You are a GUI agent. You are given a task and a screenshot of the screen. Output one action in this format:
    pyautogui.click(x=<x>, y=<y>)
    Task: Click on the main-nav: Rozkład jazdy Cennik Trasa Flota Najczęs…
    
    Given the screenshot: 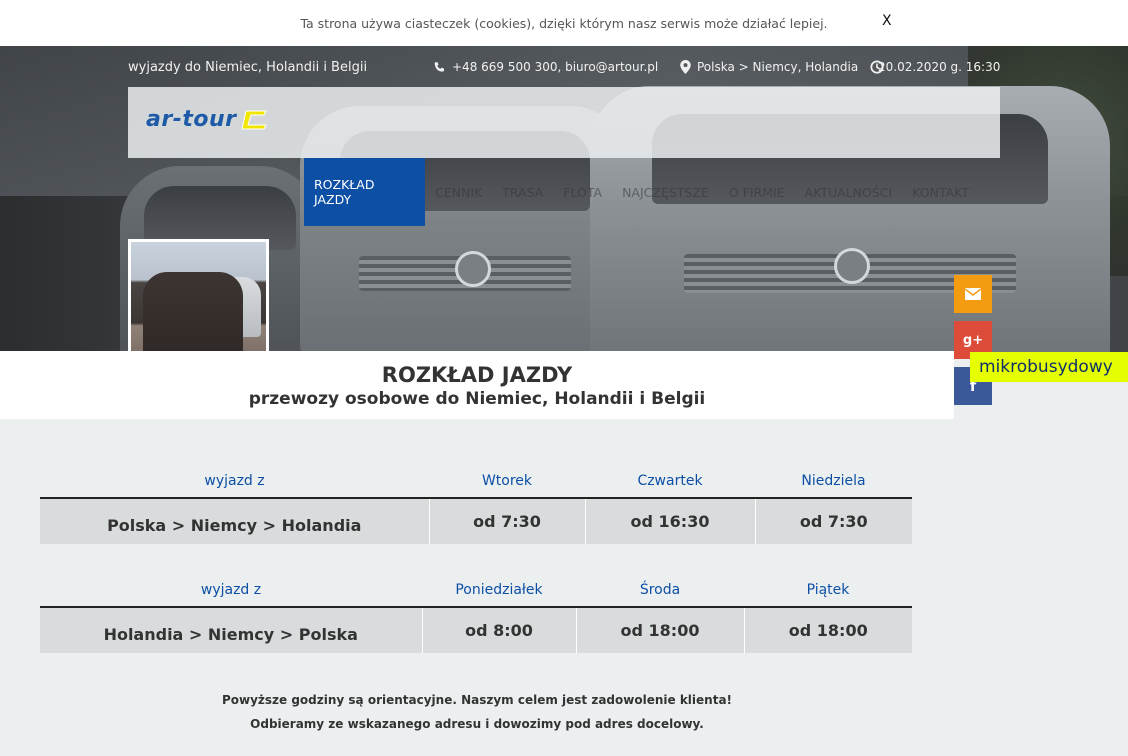 What is the action you would take?
    pyautogui.click(x=641, y=192)
    